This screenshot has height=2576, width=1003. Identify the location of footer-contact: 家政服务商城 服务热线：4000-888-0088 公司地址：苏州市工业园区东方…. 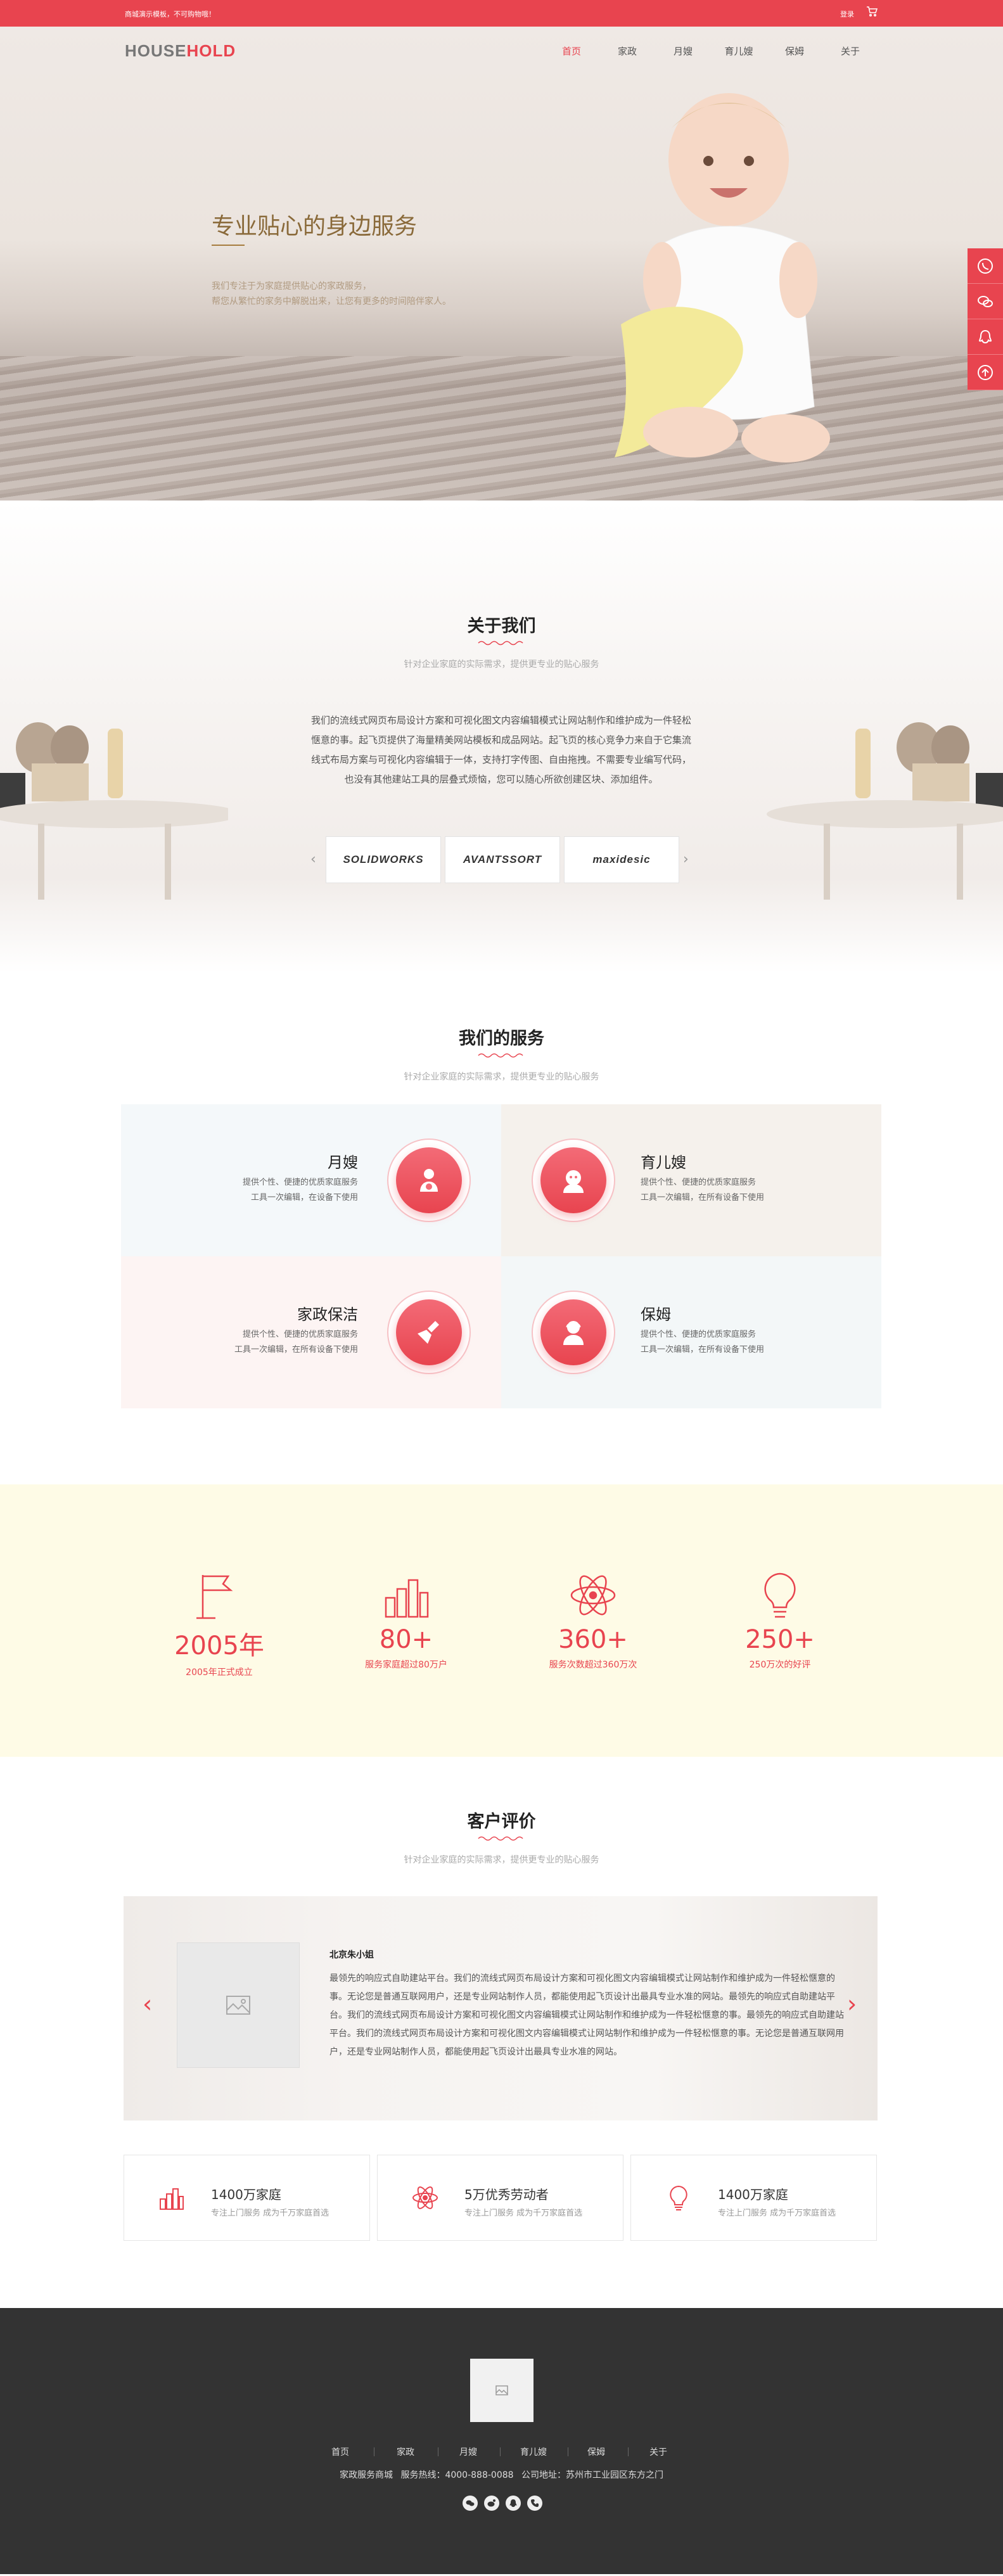
(502, 2475).